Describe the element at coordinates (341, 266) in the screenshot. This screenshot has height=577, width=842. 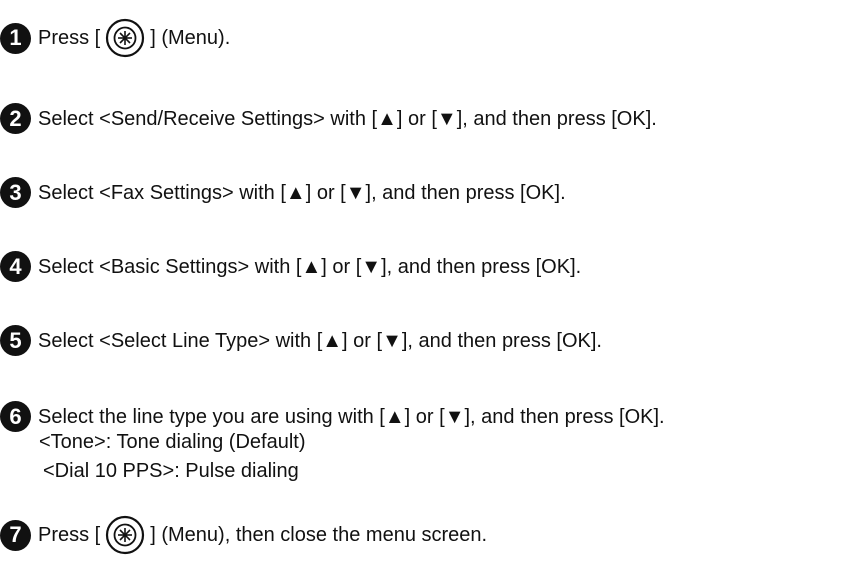
I see `step-4-middle: ] or [` at that location.